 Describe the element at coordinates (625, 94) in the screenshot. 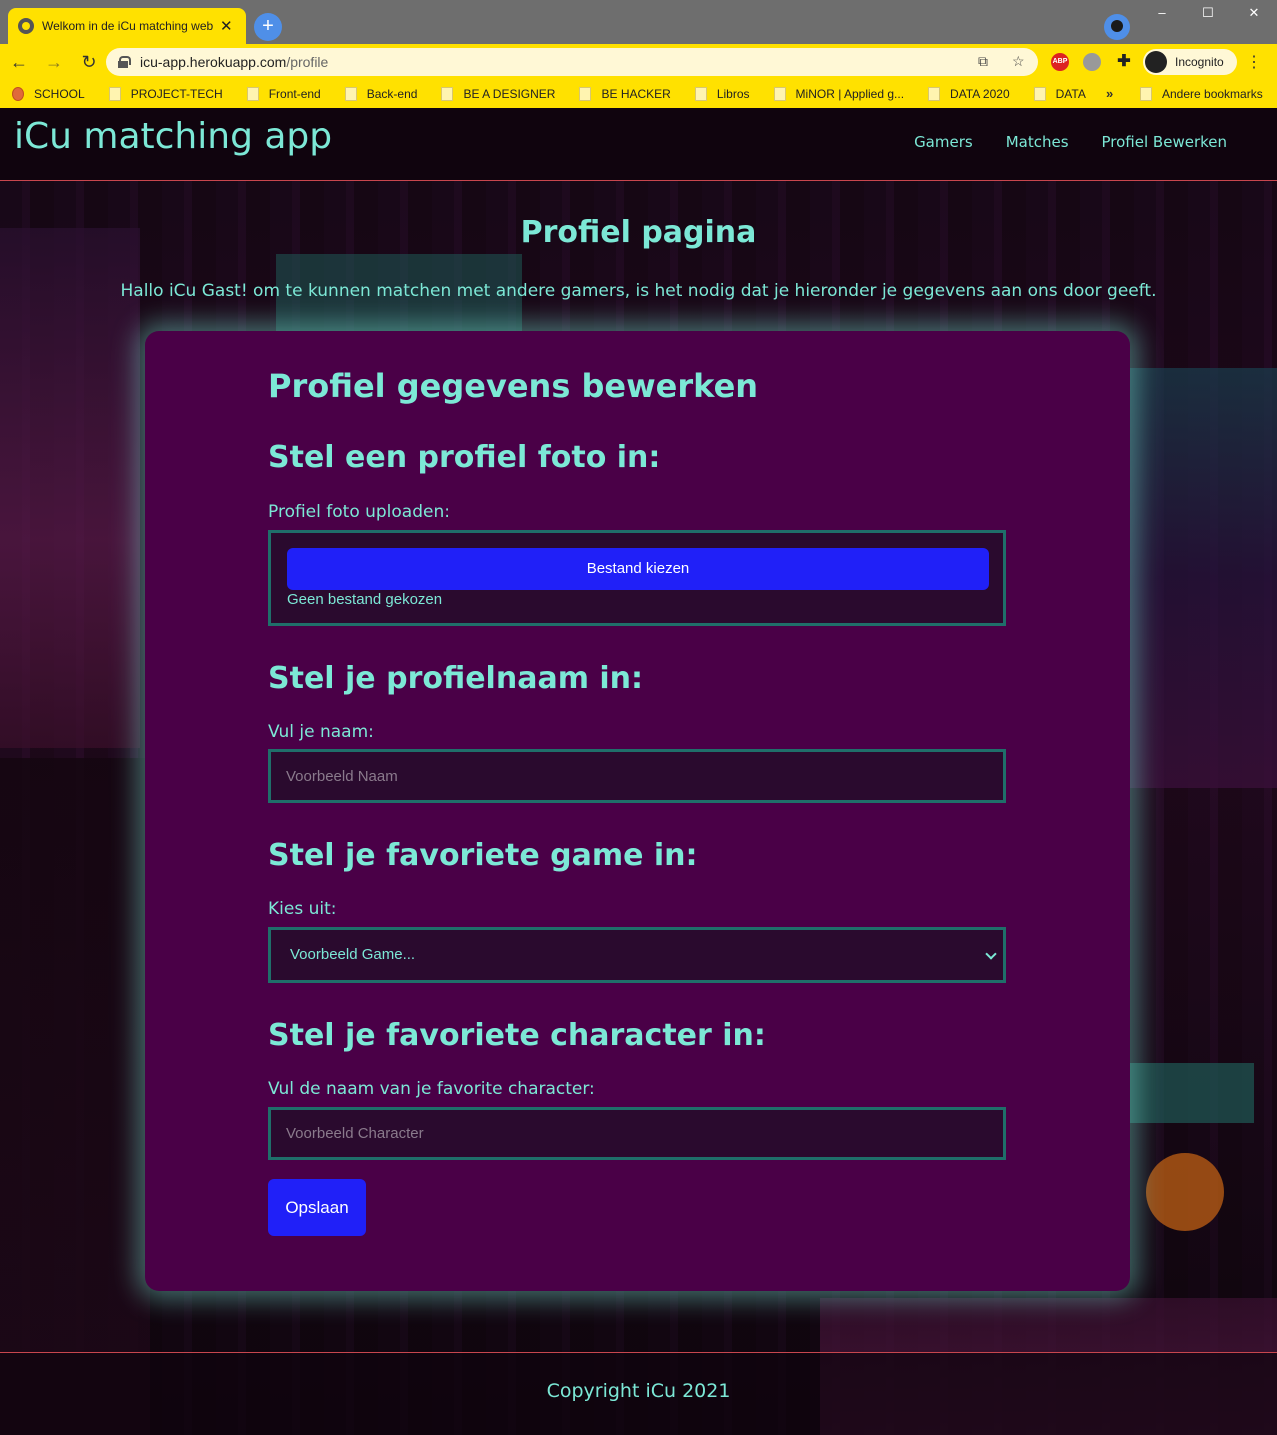

I see `bookmark-folder: BE HACKER` at that location.